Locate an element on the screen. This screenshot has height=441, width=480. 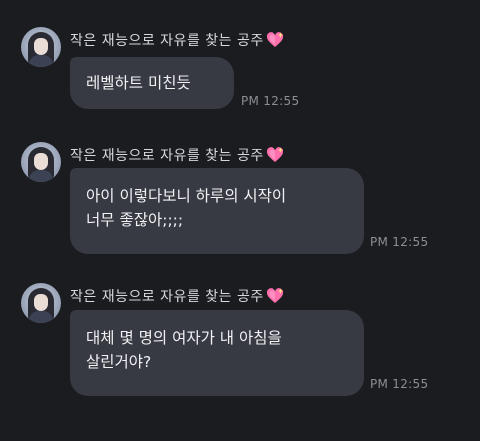
message-bubble: 아이 이렇다보니 하루의 시작이 너무 좋잖아;;;; is located at coordinates (217, 211).